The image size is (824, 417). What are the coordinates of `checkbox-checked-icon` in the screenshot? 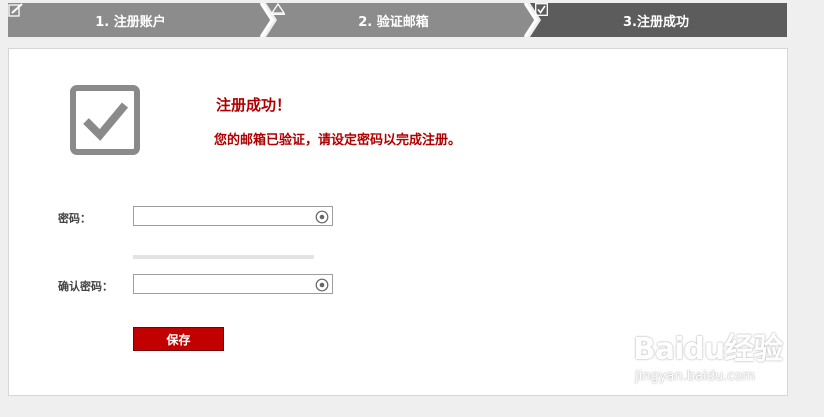 It's located at (105, 122).